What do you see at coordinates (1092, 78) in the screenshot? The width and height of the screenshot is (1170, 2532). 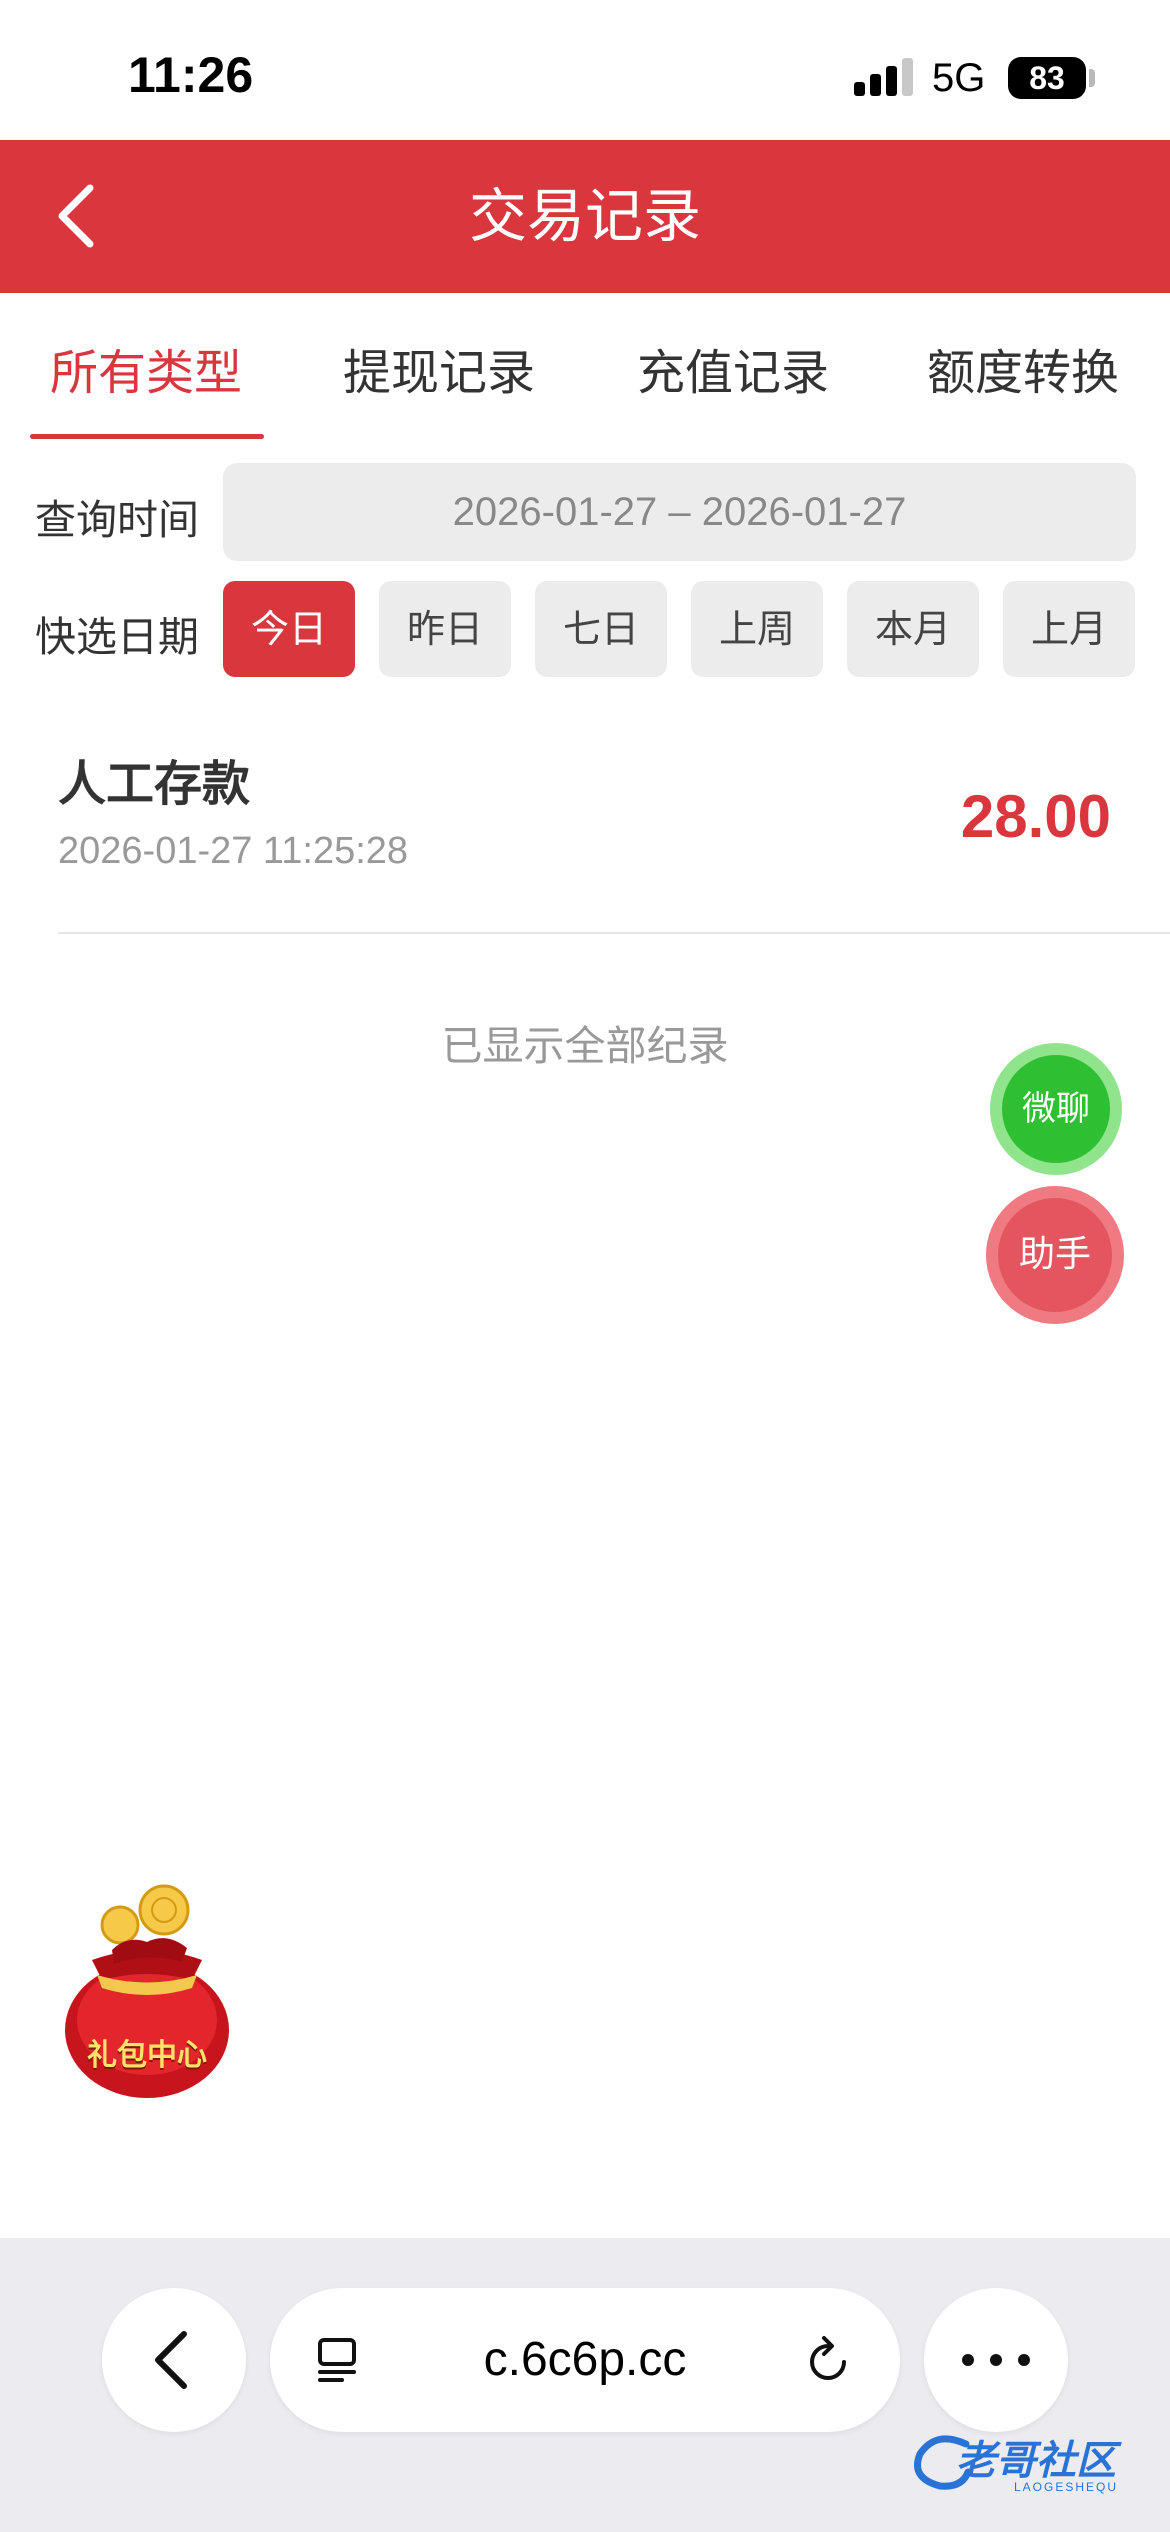 I see `battery-cap` at bounding box center [1092, 78].